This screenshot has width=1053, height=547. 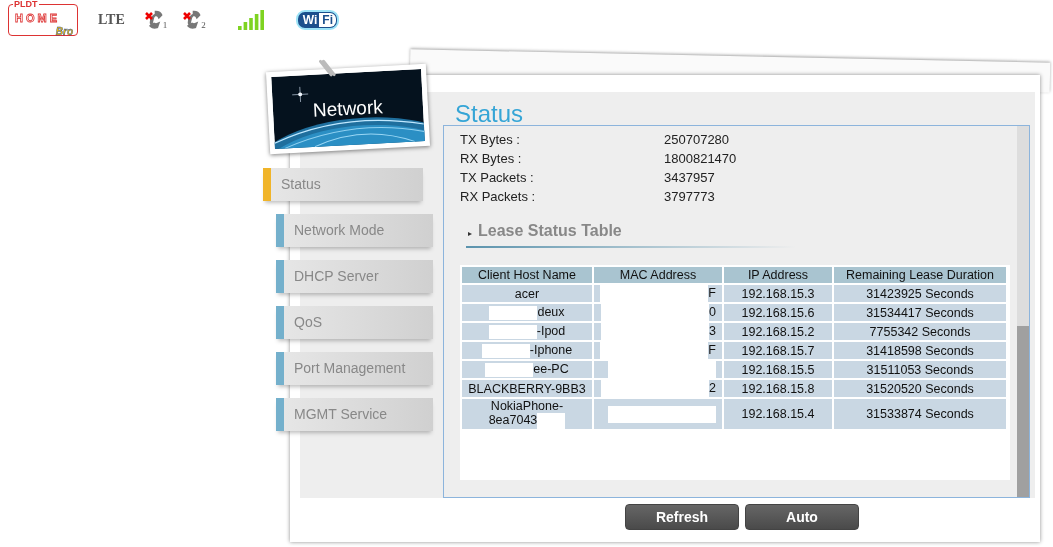 I want to click on line-number: 2, so click(x=203, y=25).